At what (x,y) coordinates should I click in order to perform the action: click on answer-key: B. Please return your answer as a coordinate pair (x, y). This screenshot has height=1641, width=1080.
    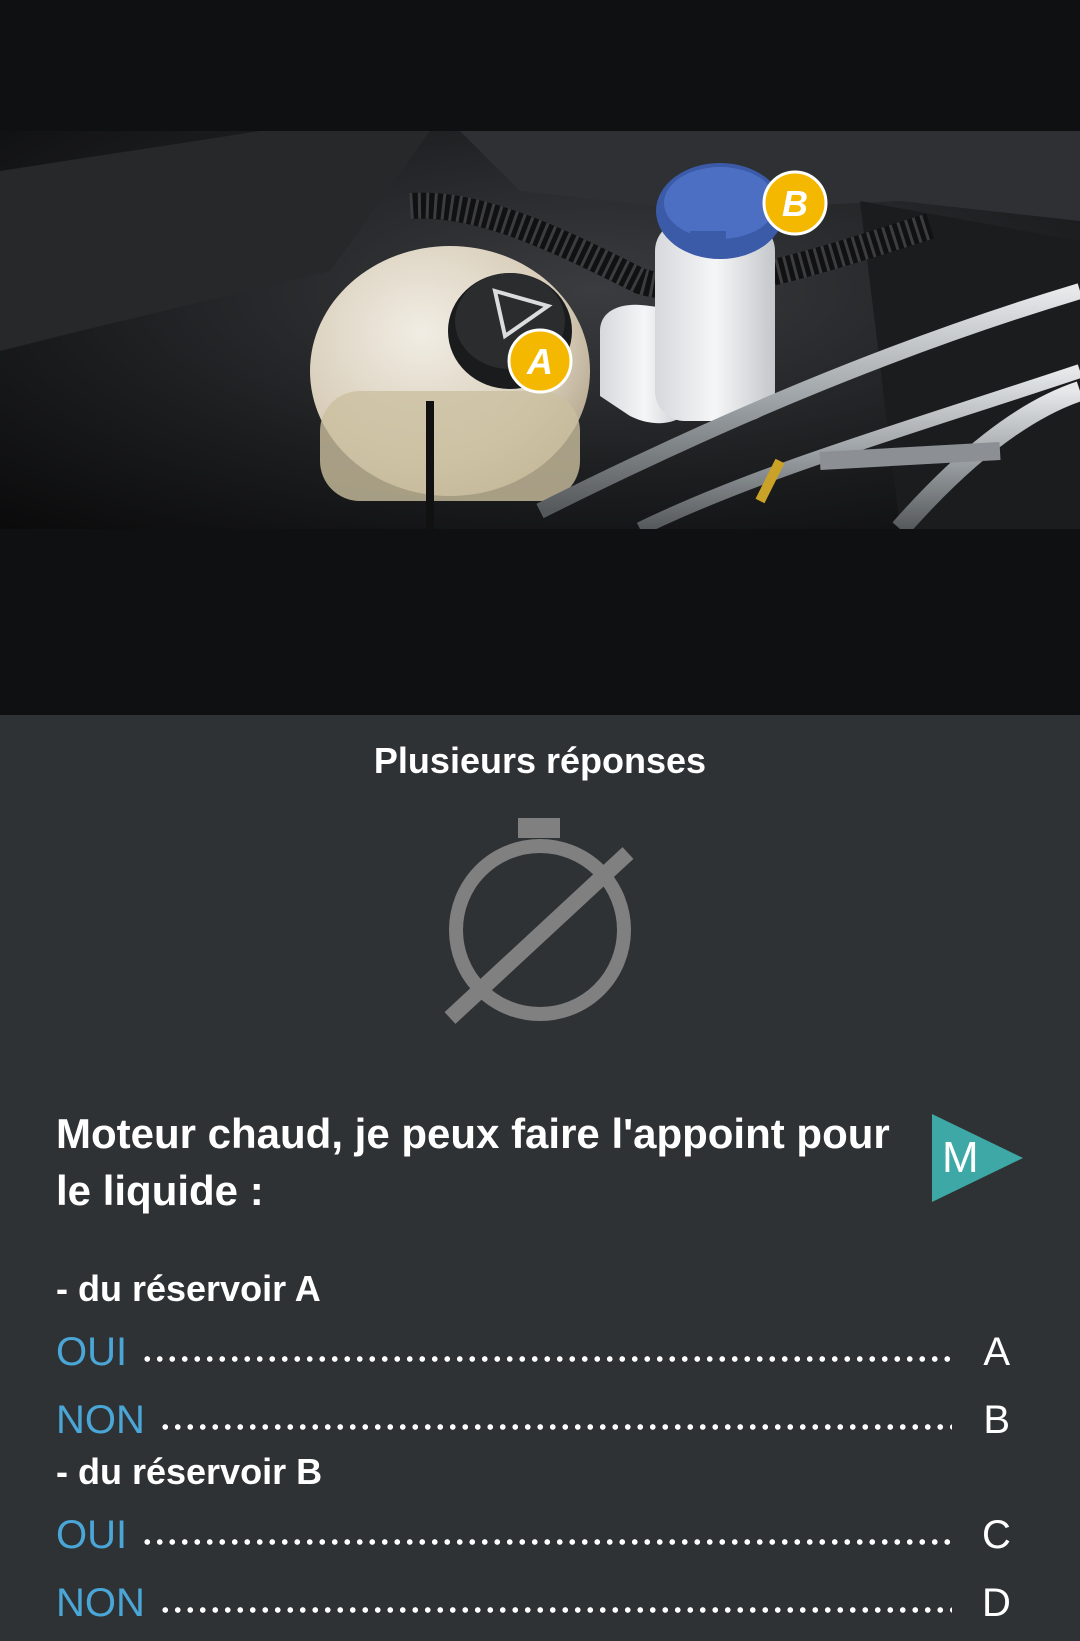
    Looking at the image, I should click on (996, 1419).